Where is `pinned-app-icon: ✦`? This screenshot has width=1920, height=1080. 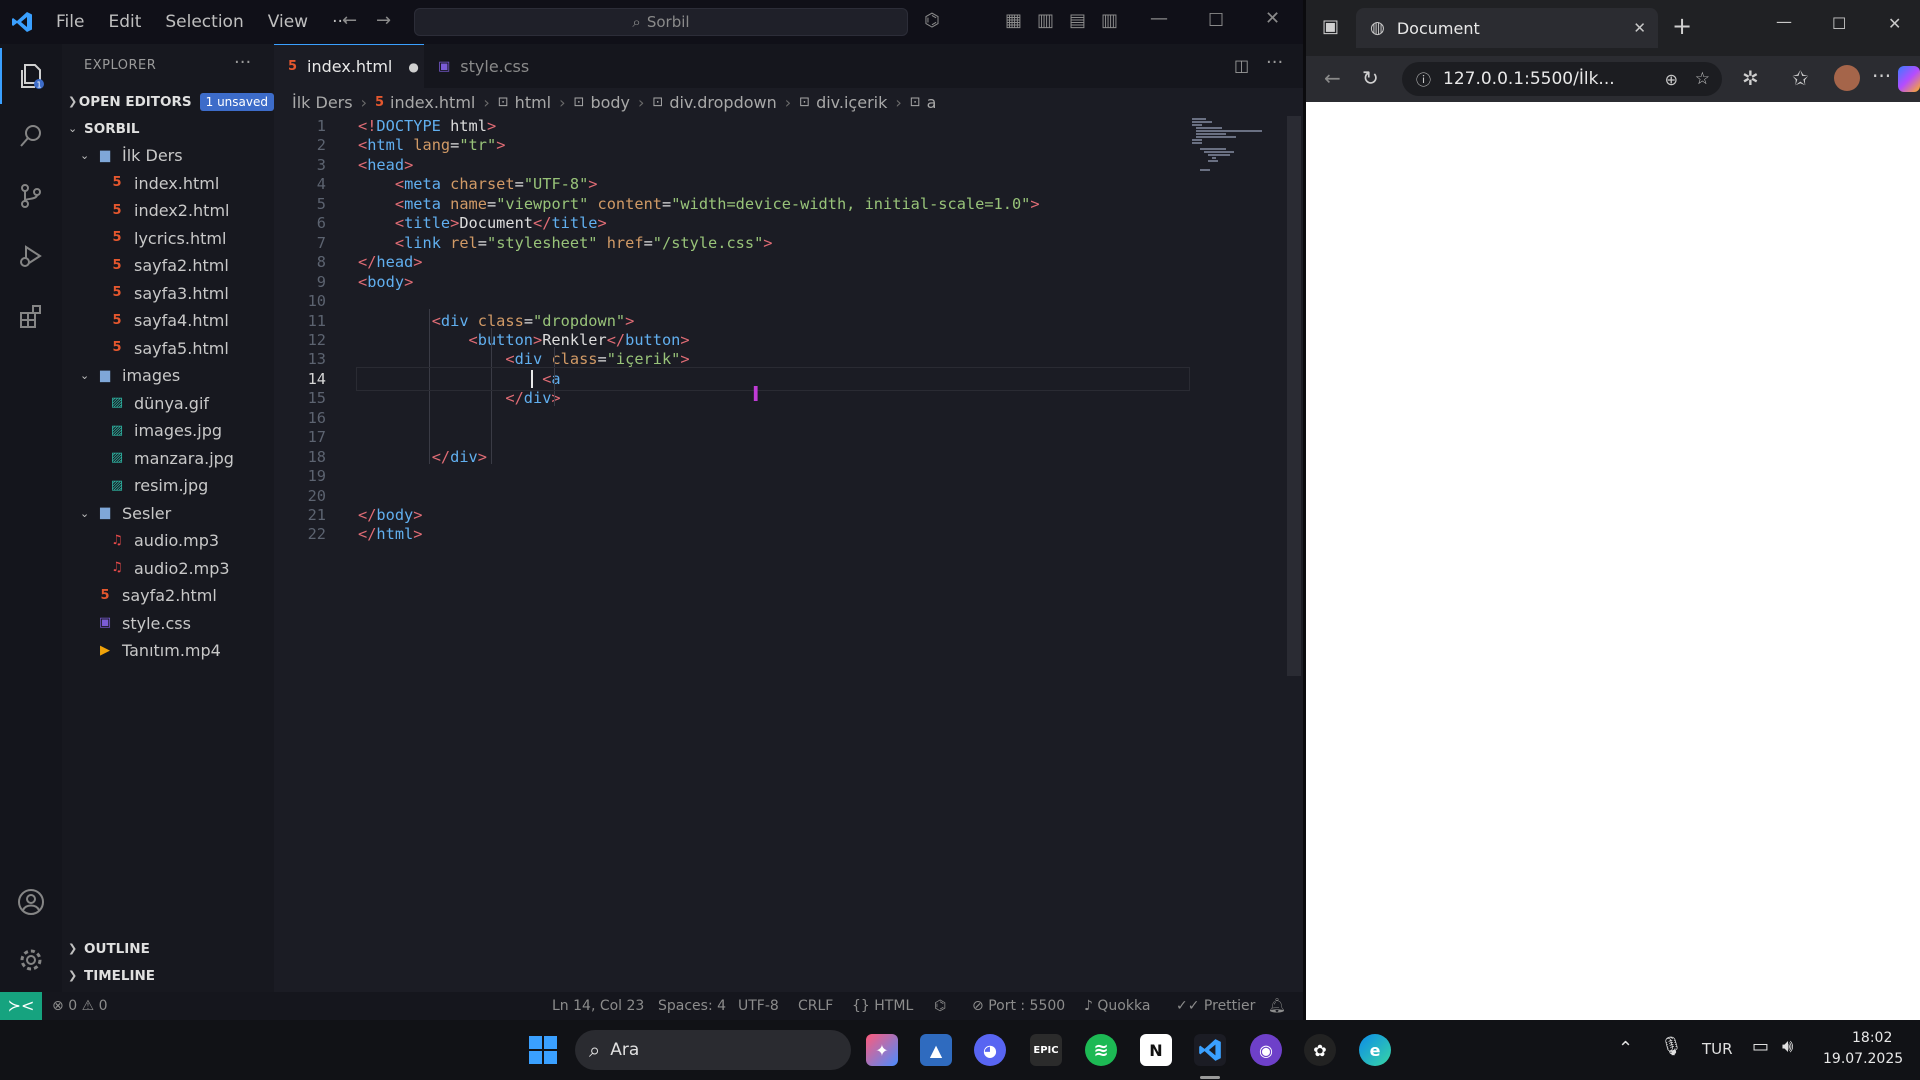 pinned-app-icon: ✦ is located at coordinates (882, 1050).